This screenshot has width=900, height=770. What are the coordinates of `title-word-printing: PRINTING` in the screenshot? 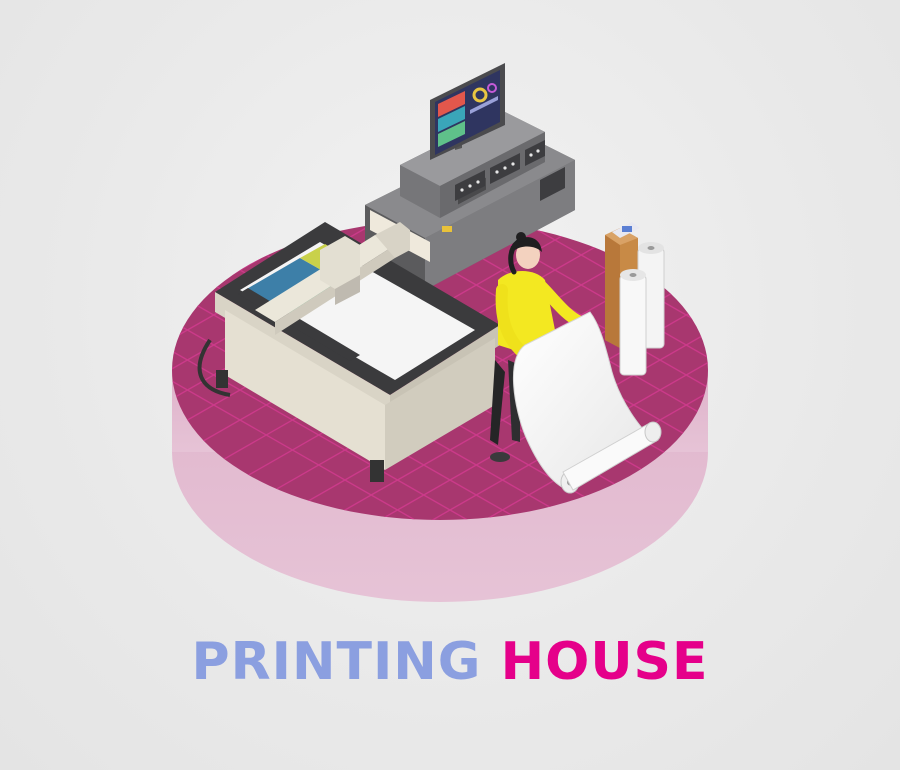 It's located at (336, 662).